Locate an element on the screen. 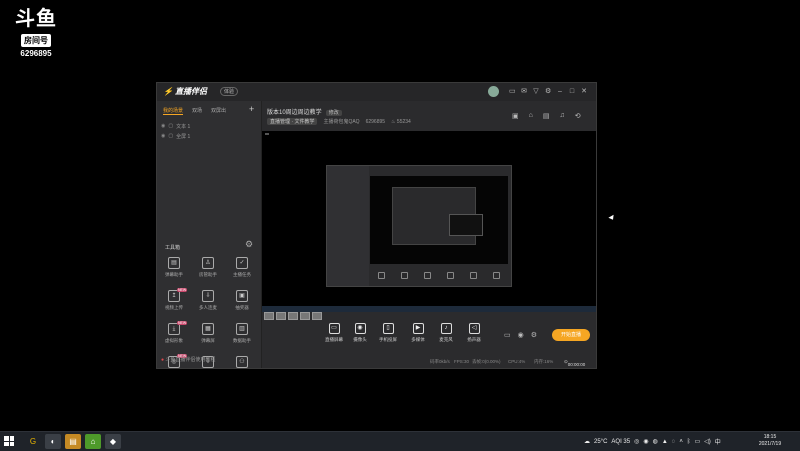  add-scene-button: + is located at coordinates (251, 109).